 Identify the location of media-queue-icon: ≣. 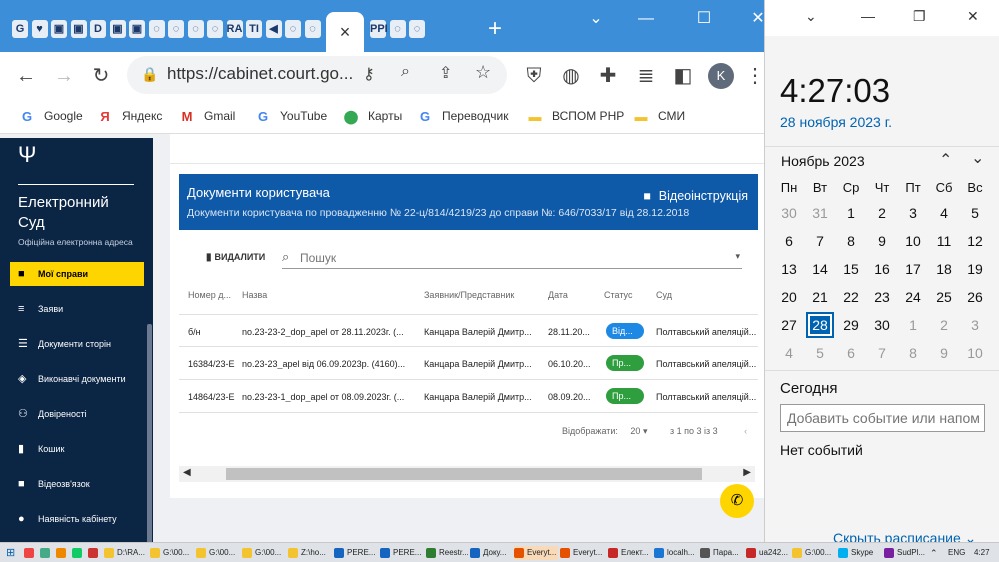
(646, 76).